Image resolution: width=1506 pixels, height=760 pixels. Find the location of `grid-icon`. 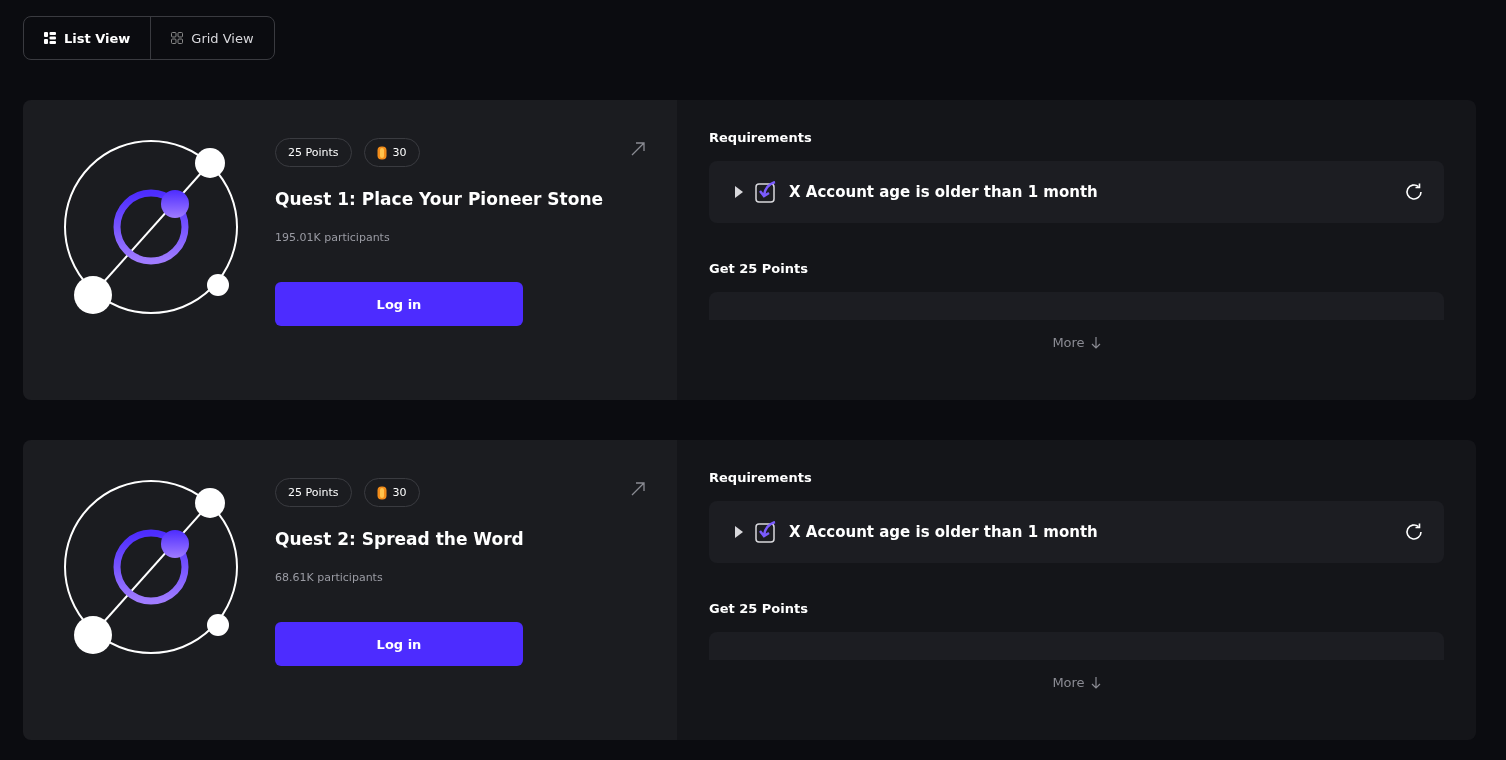

grid-icon is located at coordinates (177, 38).